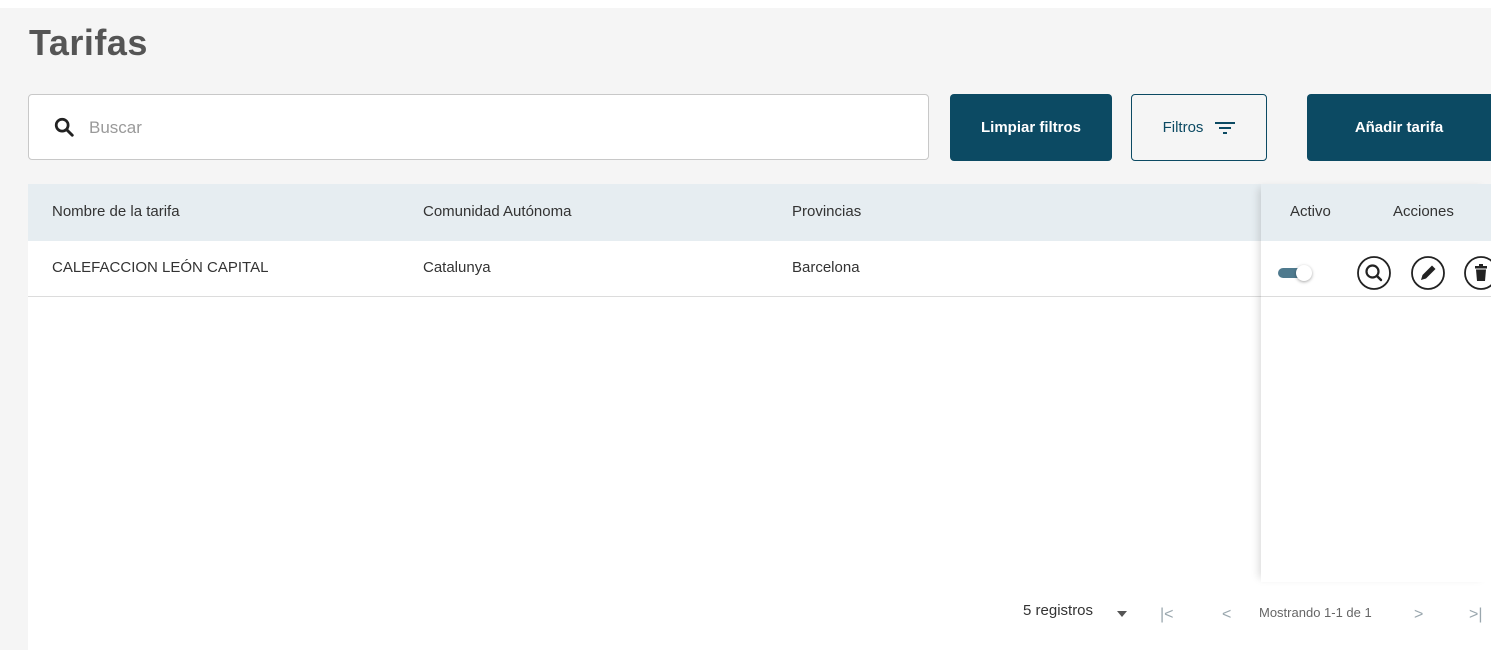 This screenshot has height=650, width=1491. I want to click on search-input, so click(499, 128).